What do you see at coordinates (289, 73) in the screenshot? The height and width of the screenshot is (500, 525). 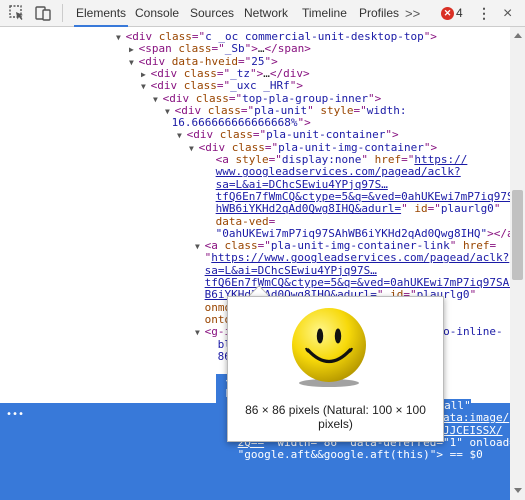 I see `dom-token-tag: </div>` at bounding box center [289, 73].